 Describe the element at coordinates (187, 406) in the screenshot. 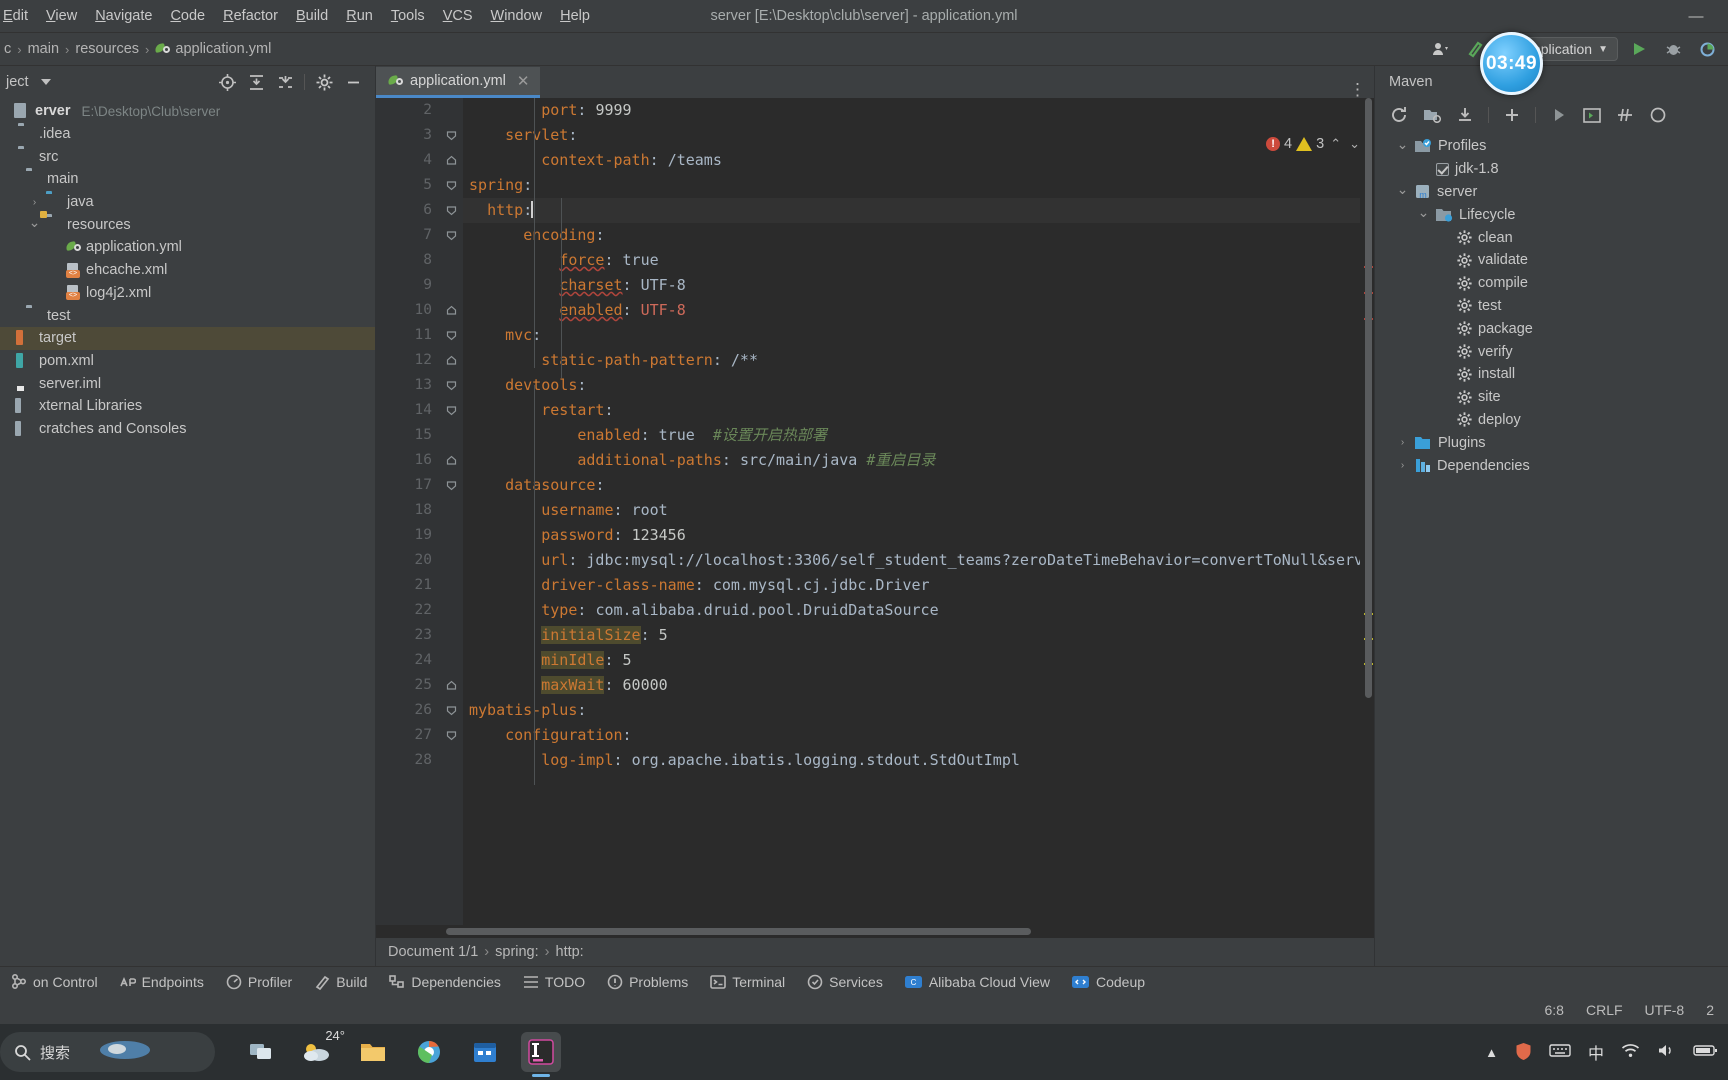

I see `tree-node-xternal-libraries: xternal Libraries` at that location.